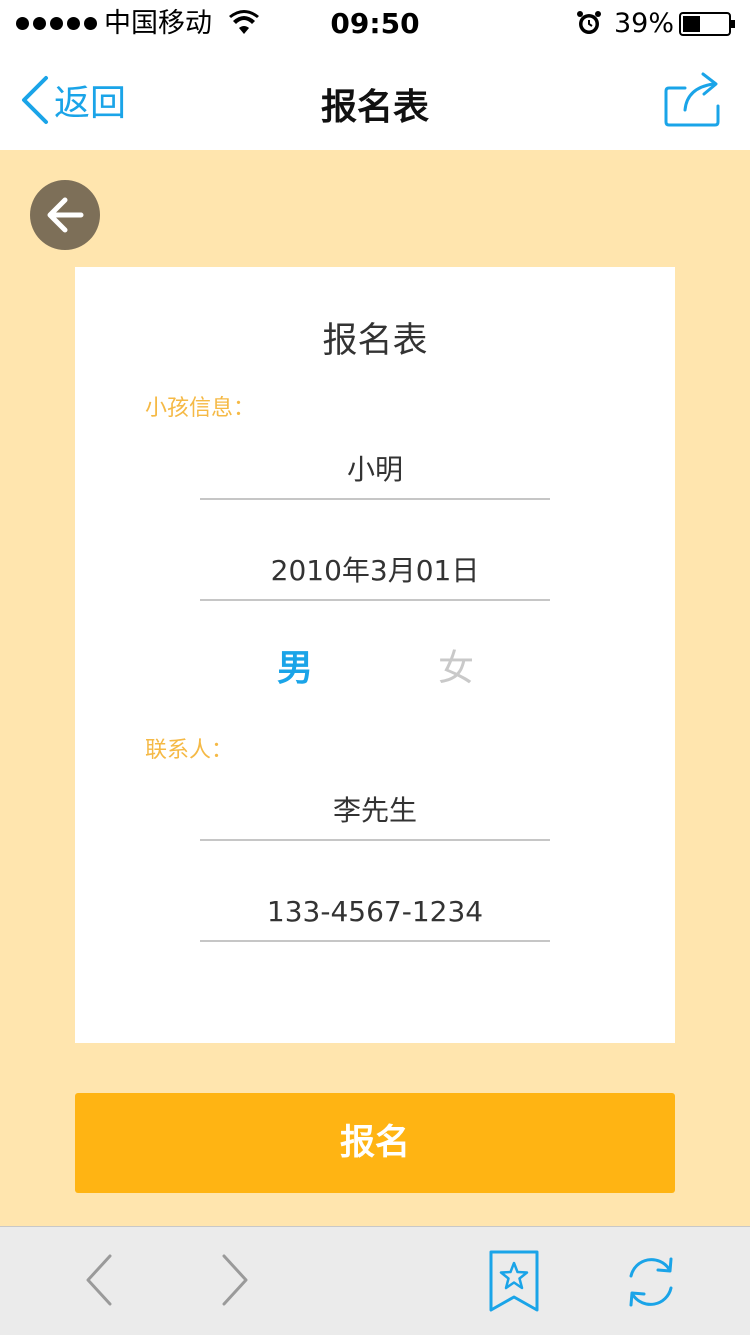  Describe the element at coordinates (295, 665) in the screenshot. I see `gender-male-option: 男` at that location.